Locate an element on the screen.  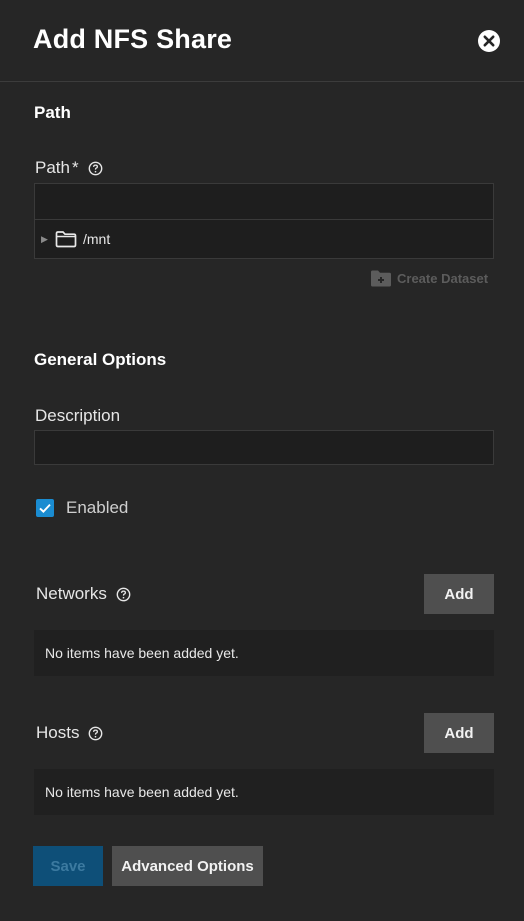
advanced-options-button: Advanced Options is located at coordinates (187, 866).